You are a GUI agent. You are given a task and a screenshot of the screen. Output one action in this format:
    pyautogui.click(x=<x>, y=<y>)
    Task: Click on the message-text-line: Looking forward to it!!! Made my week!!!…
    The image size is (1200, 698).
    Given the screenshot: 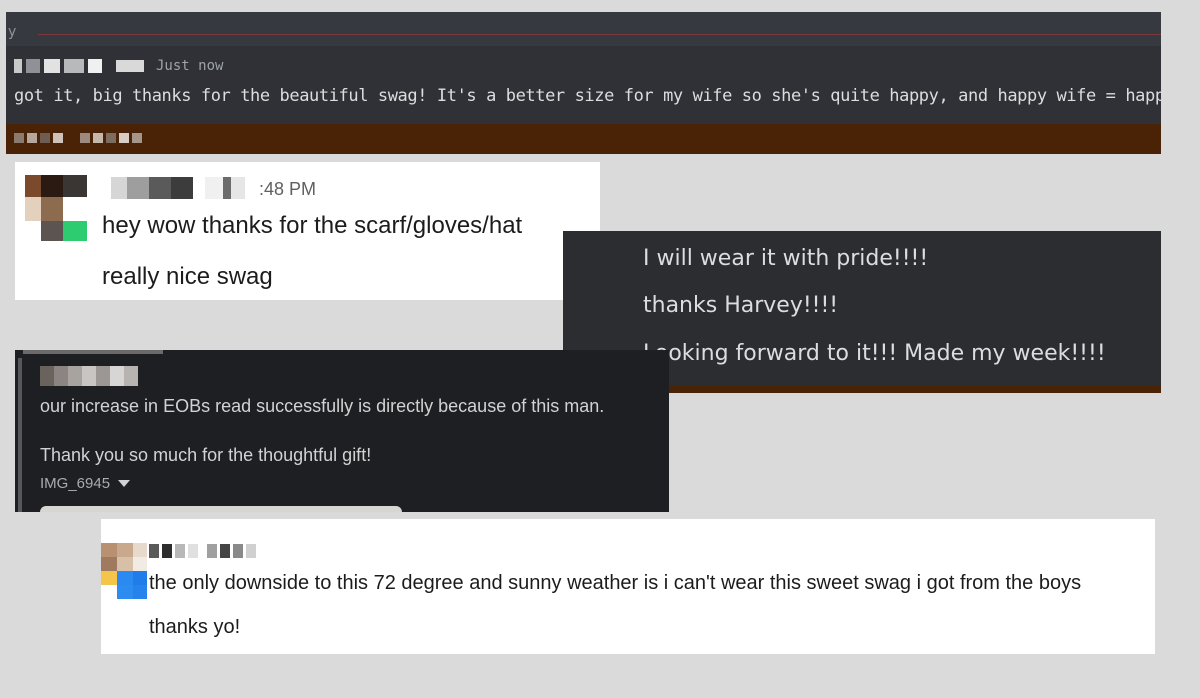 What is the action you would take?
    pyautogui.click(x=874, y=353)
    